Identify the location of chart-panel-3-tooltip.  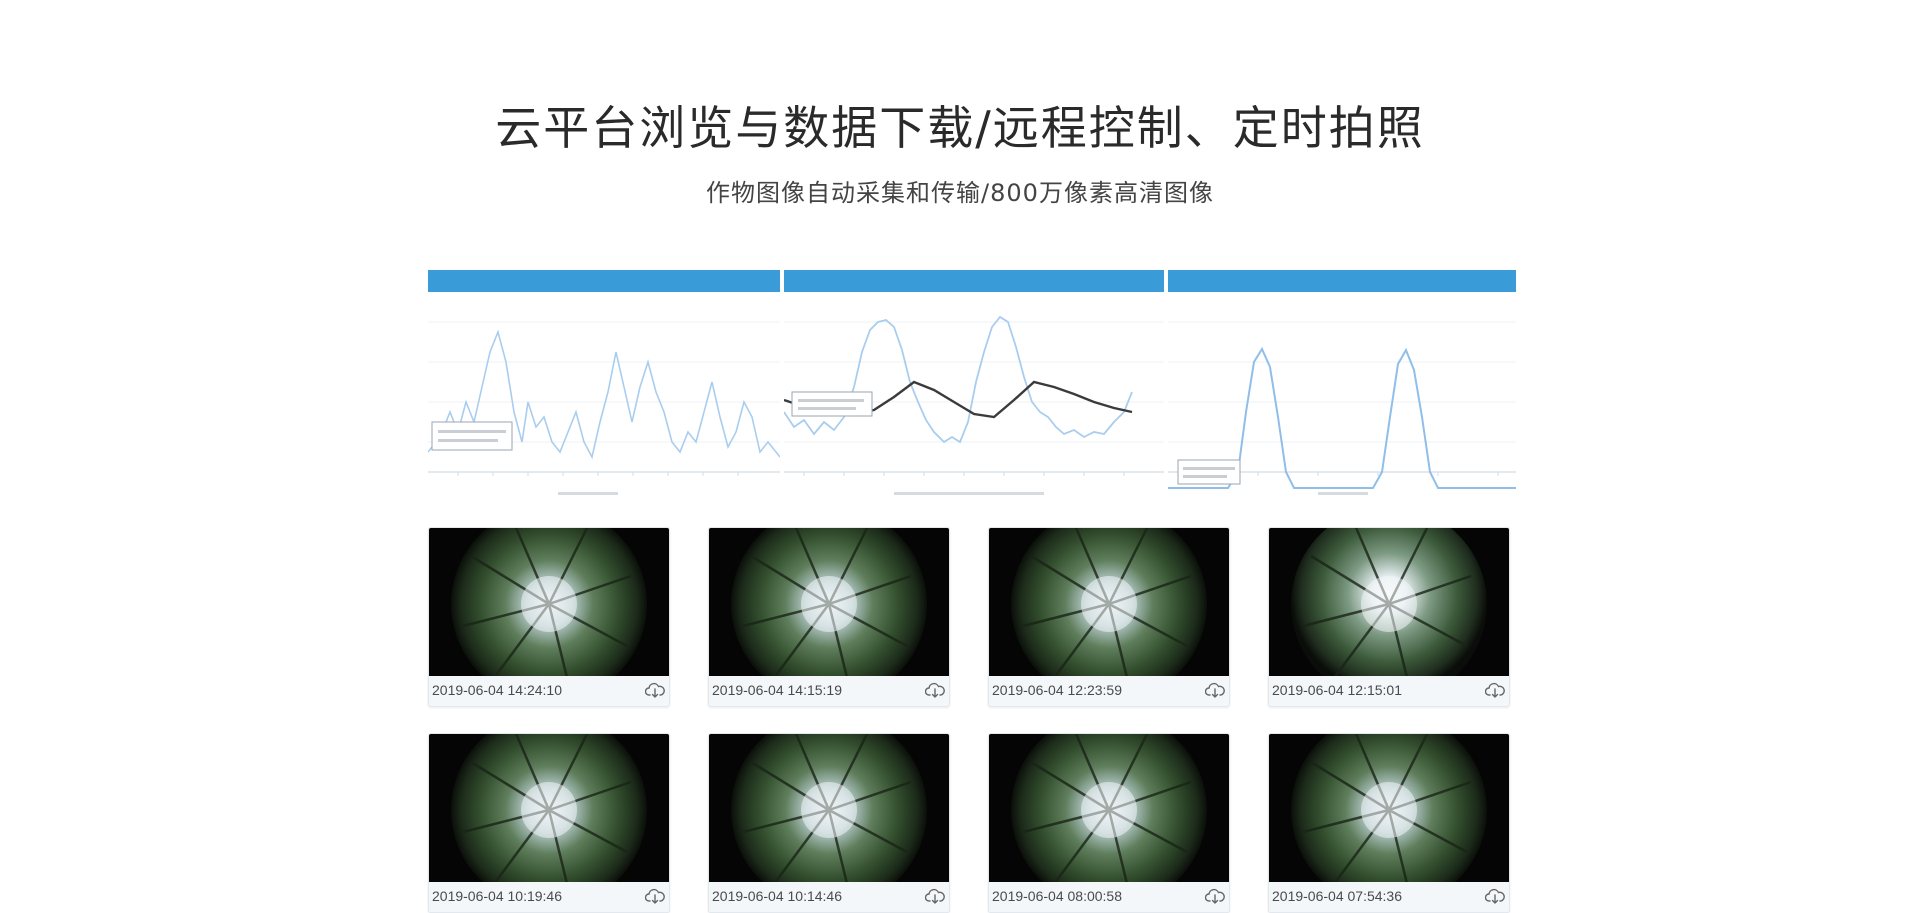
(1209, 472).